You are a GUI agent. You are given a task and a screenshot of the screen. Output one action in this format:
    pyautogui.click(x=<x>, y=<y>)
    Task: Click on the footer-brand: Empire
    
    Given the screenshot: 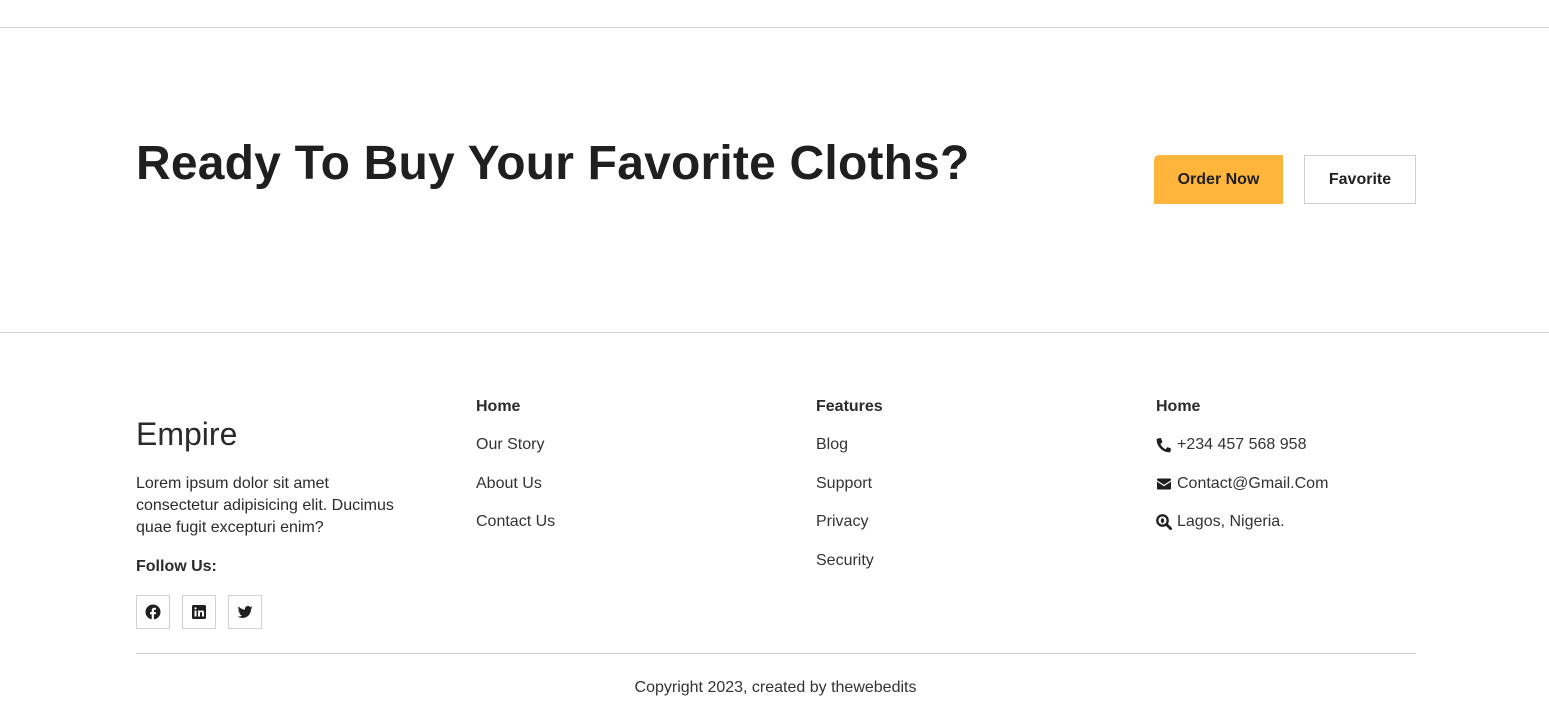 What is the action you would take?
    pyautogui.click(x=187, y=434)
    